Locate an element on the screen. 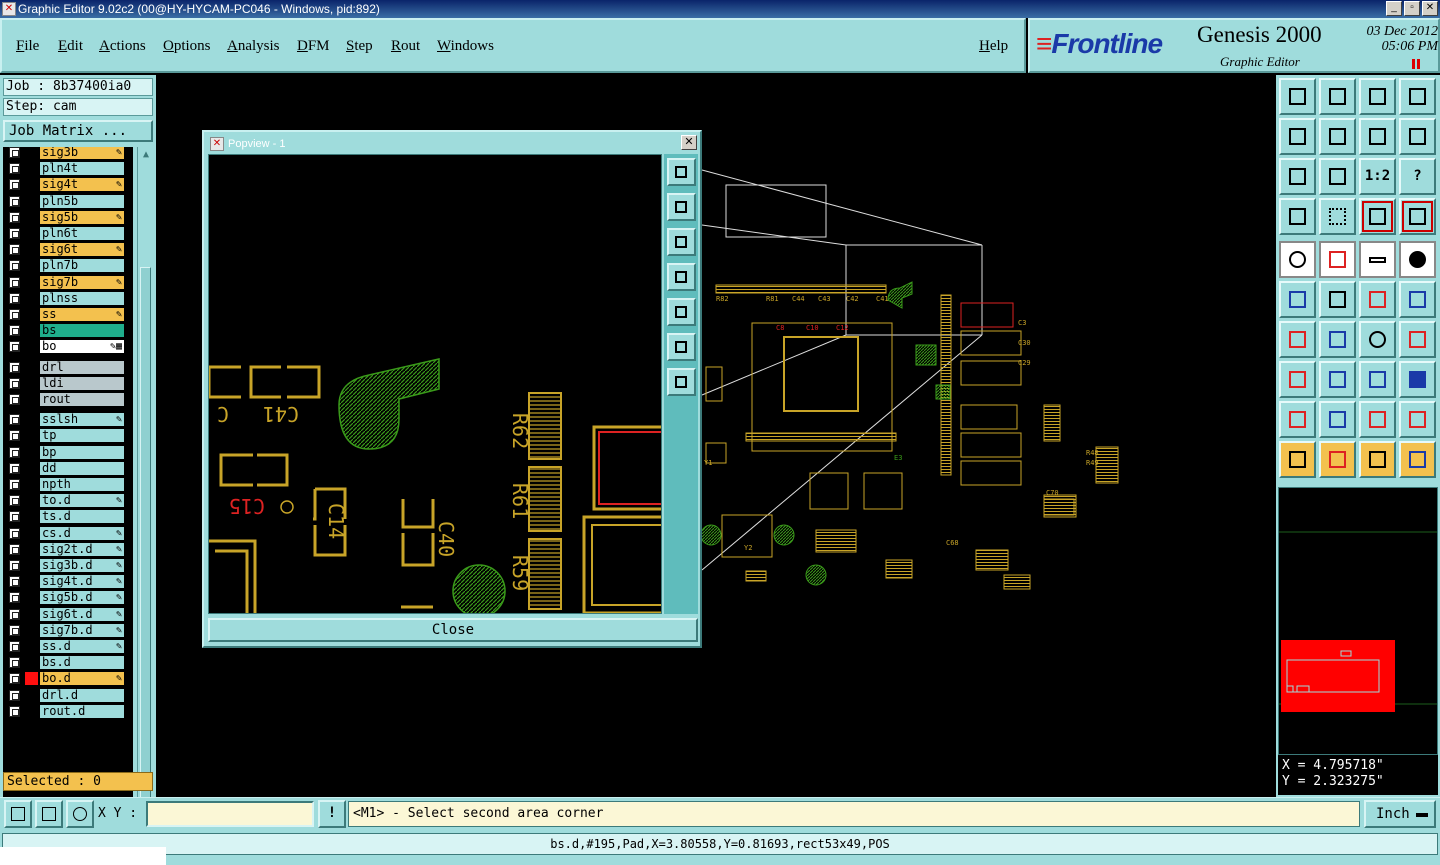 This screenshot has width=1440, height=865. layer-row-ts-d: ts.d is located at coordinates (68, 516).